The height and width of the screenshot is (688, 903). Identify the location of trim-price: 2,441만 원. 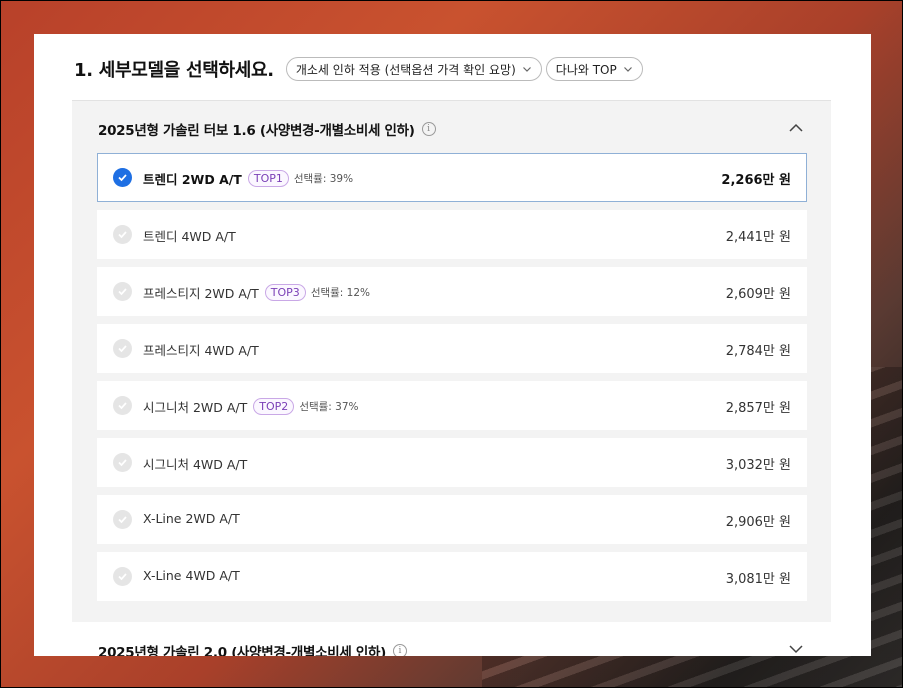
(758, 237).